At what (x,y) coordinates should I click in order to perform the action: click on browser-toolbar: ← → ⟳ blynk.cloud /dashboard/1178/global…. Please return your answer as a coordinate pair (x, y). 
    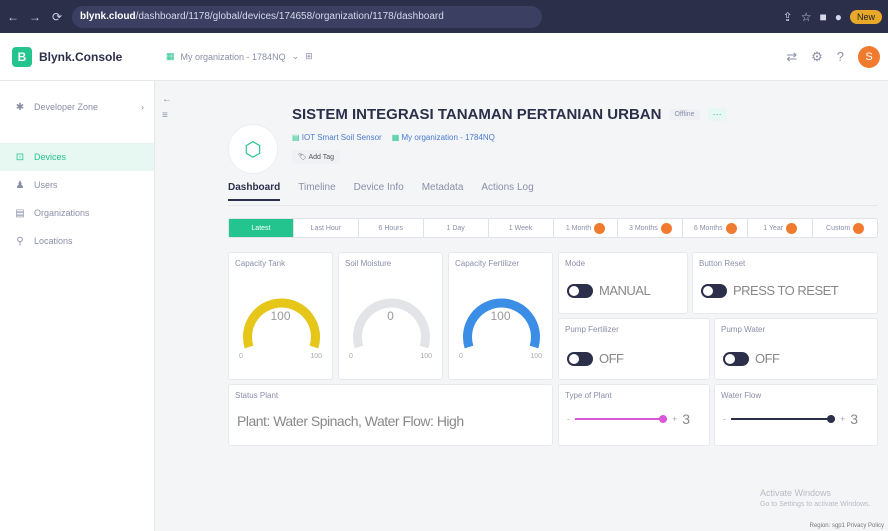
    Looking at the image, I should click on (444, 16).